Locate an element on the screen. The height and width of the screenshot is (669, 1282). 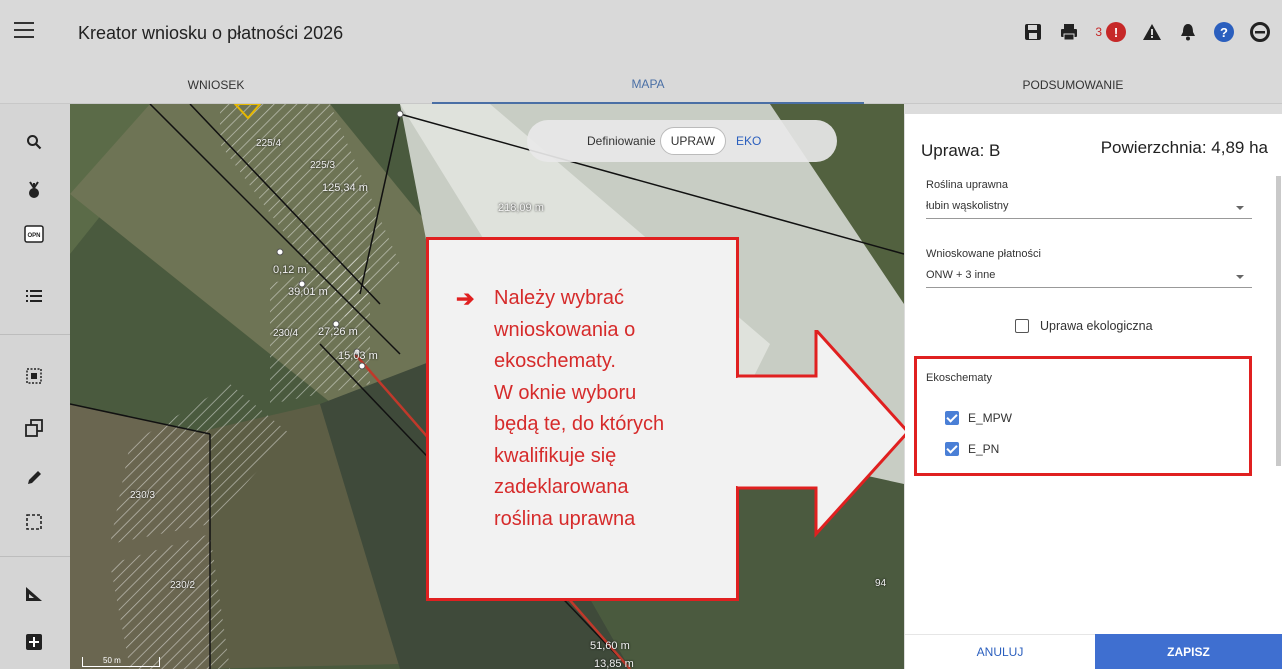
instruction-line: roślina uprawna is located at coordinates (565, 518).